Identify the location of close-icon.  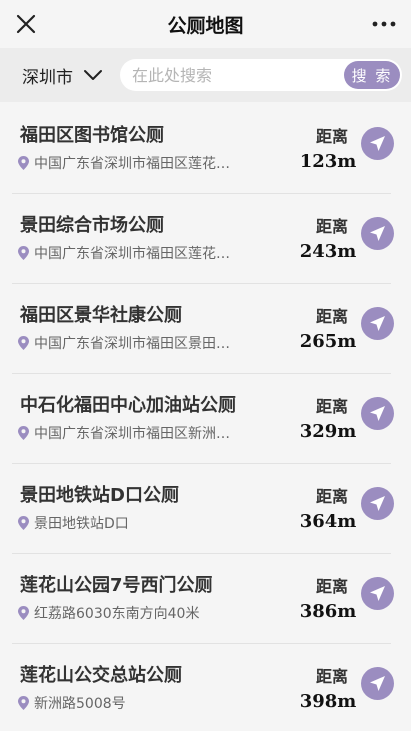
(26, 24).